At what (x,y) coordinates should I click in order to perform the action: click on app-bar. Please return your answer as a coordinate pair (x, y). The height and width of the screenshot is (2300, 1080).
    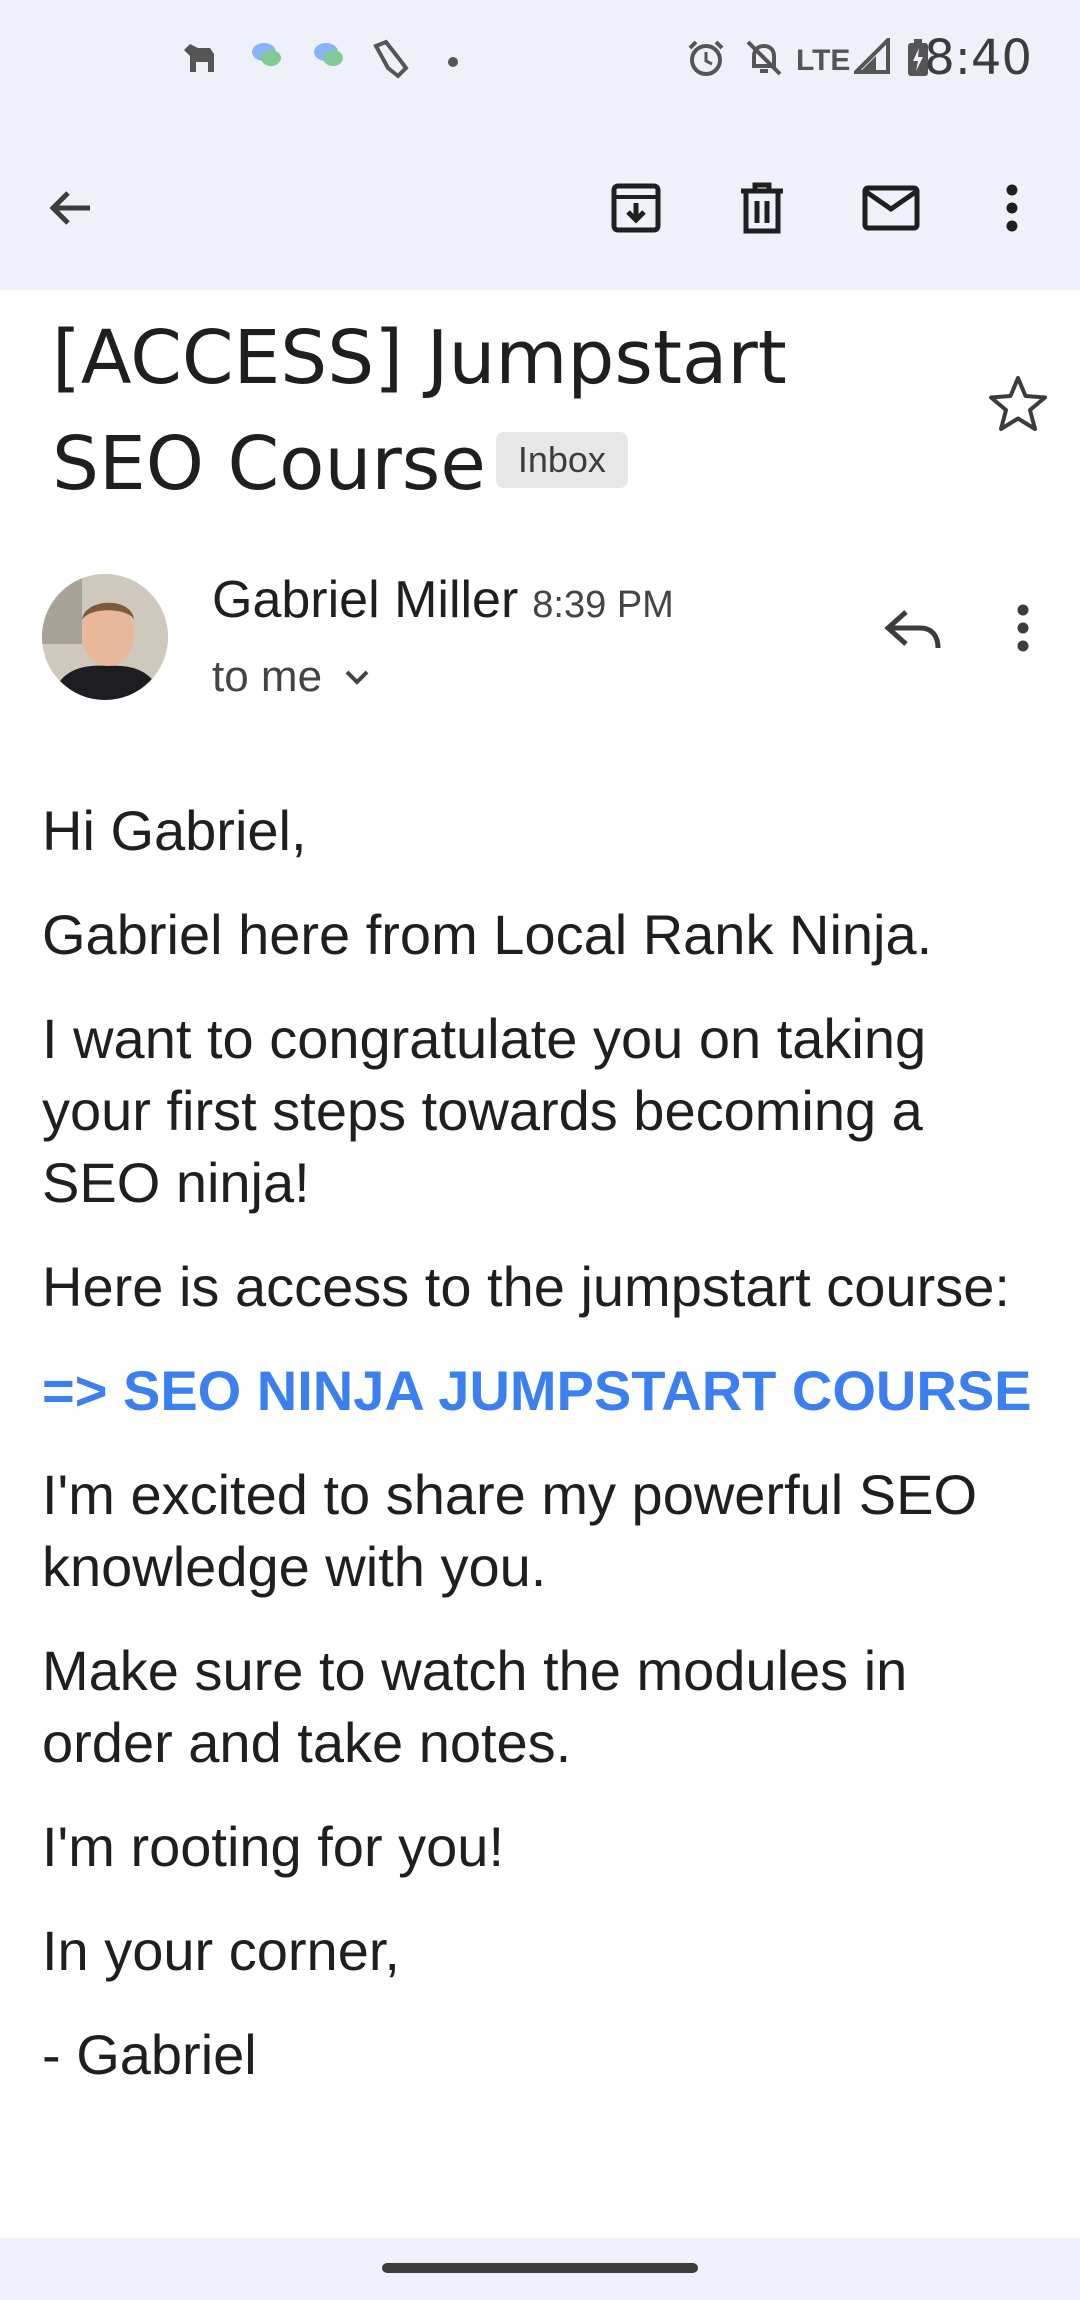
    Looking at the image, I should click on (540, 205).